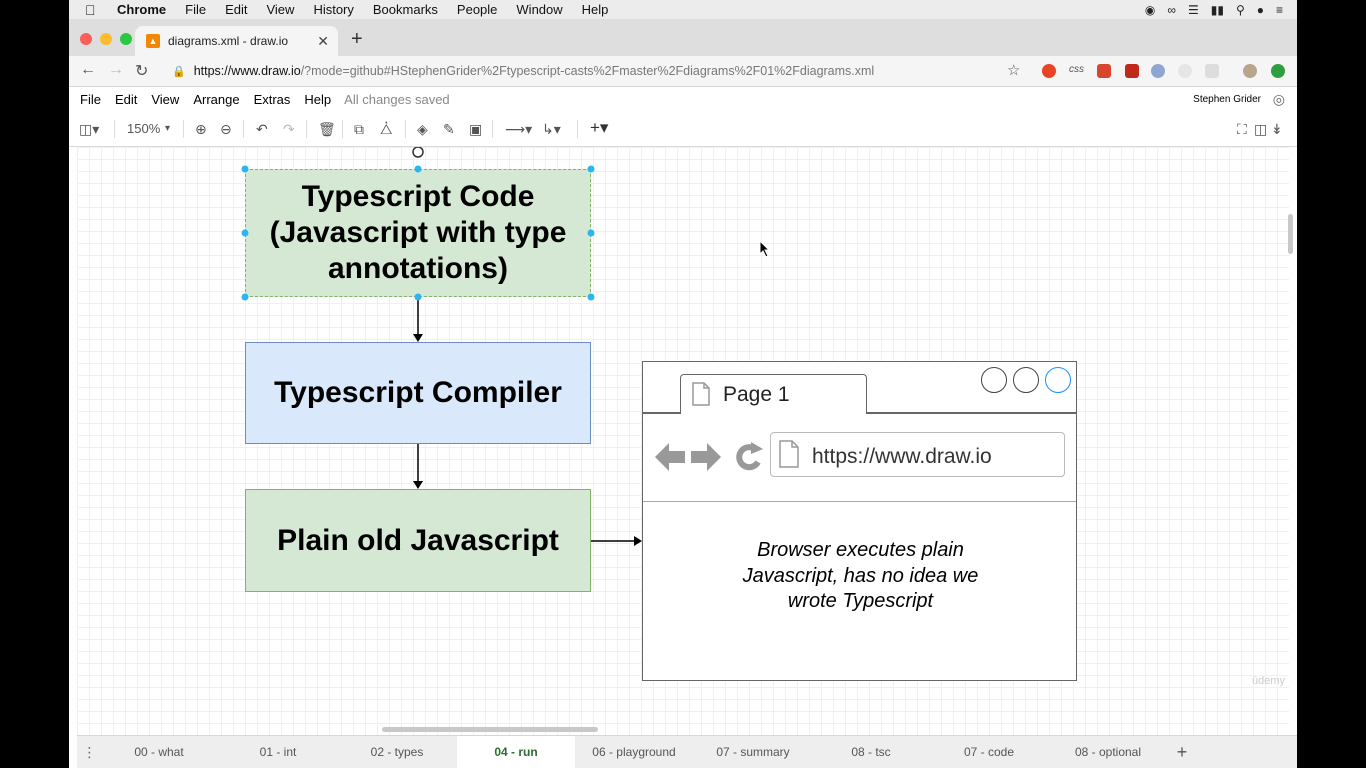  Describe the element at coordinates (1269, 681) in the screenshot. I see `udemy-watermark: ūdemy` at that location.